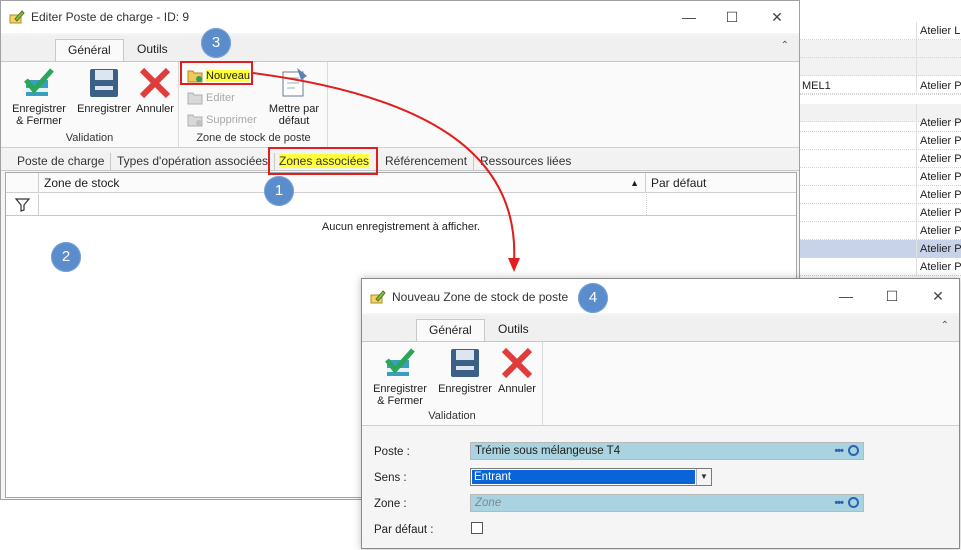 The height and width of the screenshot is (550, 961). Describe the element at coordinates (667, 503) in the screenshot. I see `zone-field: Zone •••` at that location.